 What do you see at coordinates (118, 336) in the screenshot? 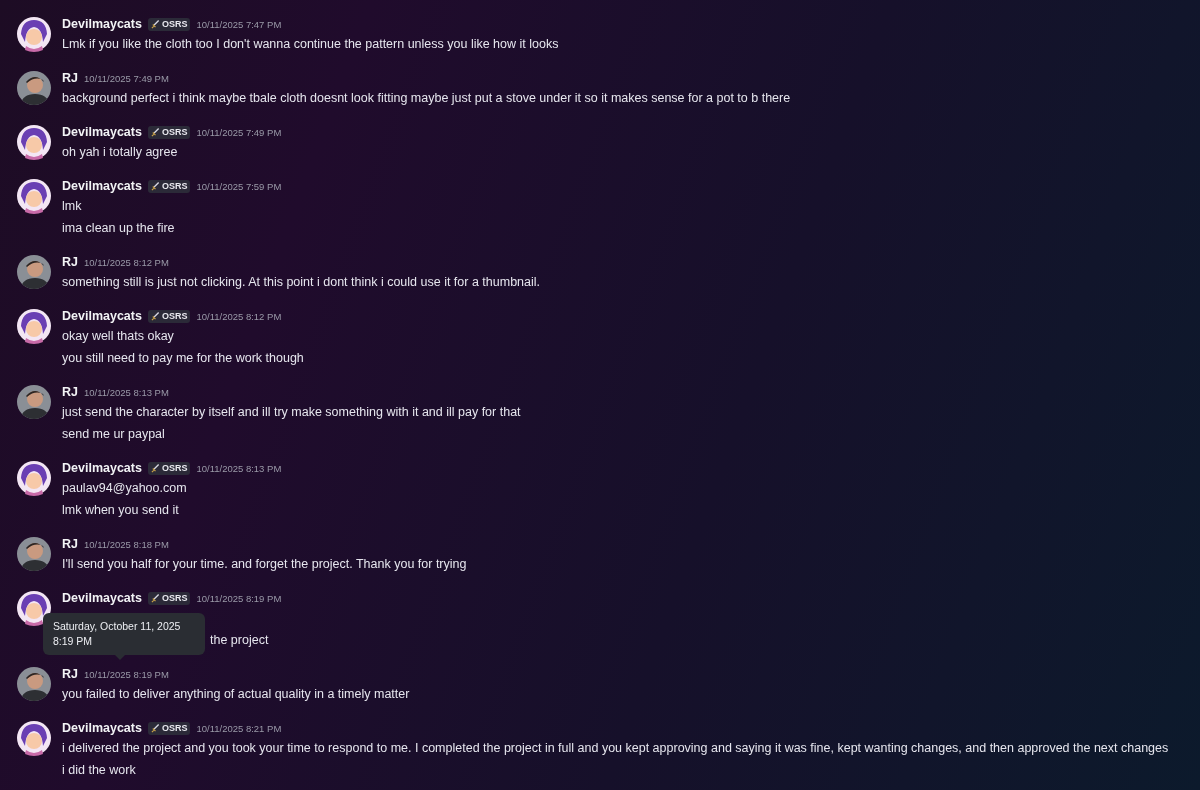
I see `message-text: okay well thats okay` at bounding box center [118, 336].